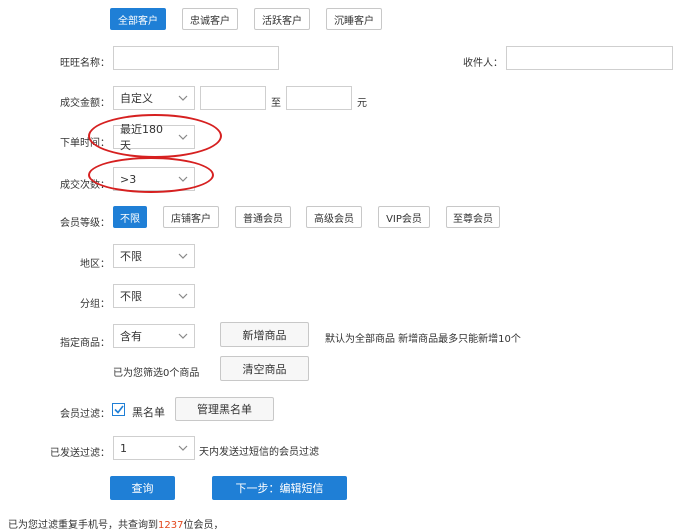 This screenshot has width=684, height=532. I want to click on deal-count-label: 成交次数：, so click(85, 185).